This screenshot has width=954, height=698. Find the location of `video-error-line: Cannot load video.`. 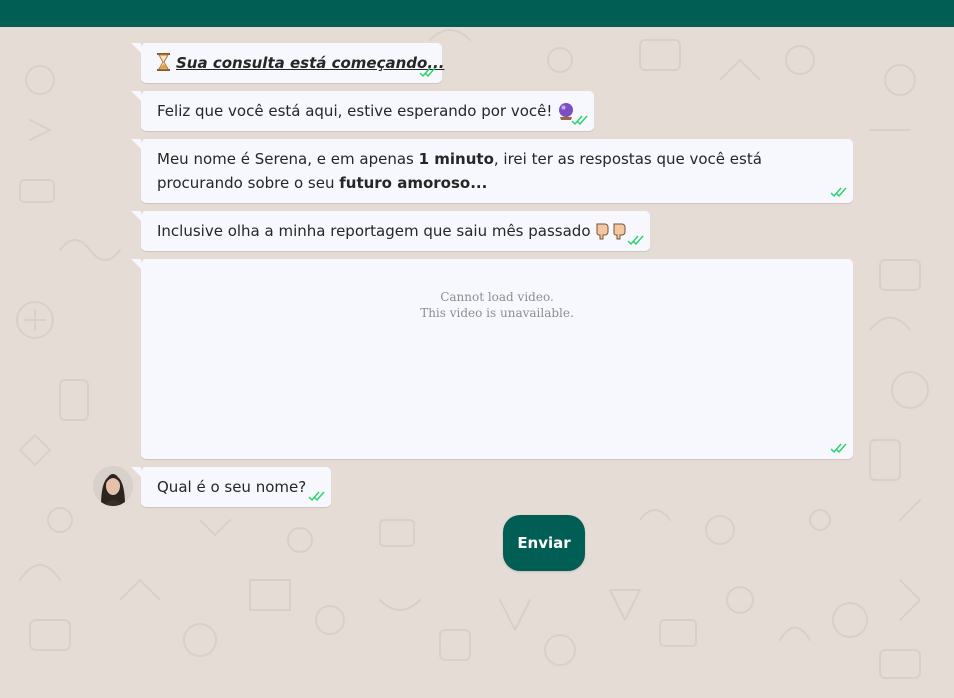

video-error-line: Cannot load video. is located at coordinates (497, 297).